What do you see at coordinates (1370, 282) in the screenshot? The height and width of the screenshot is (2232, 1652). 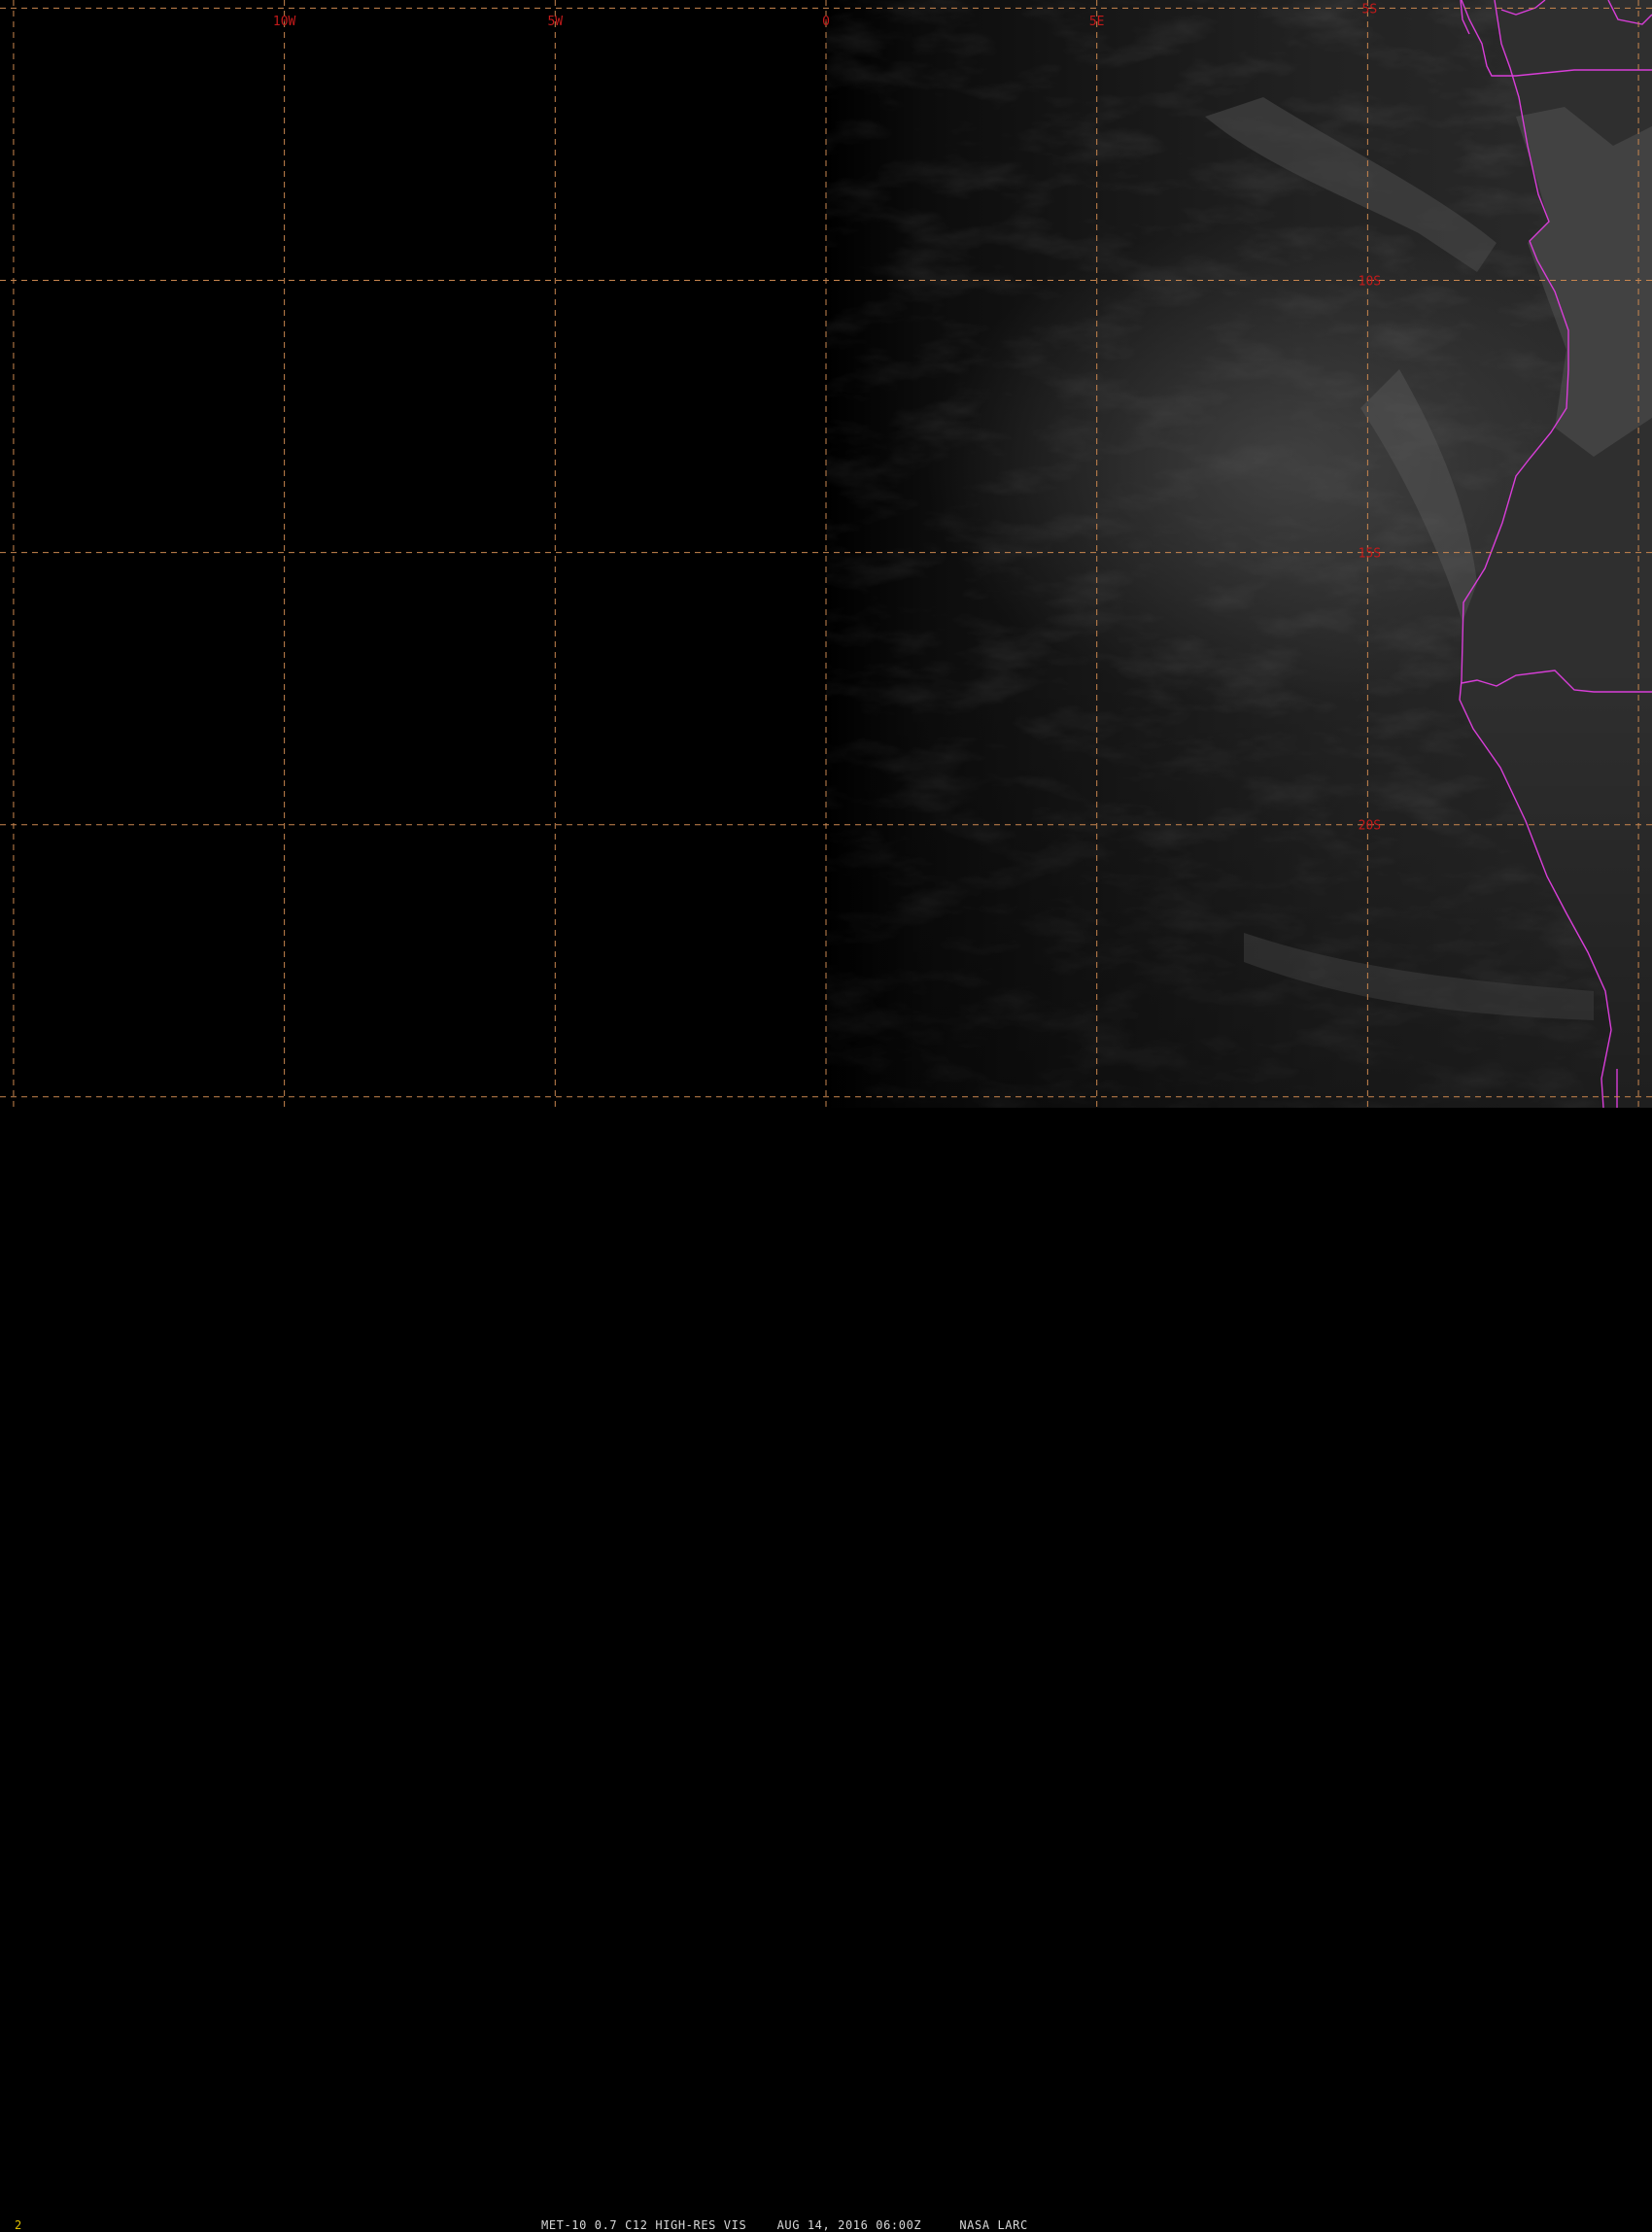 I see `latitude-label: 10S` at bounding box center [1370, 282].